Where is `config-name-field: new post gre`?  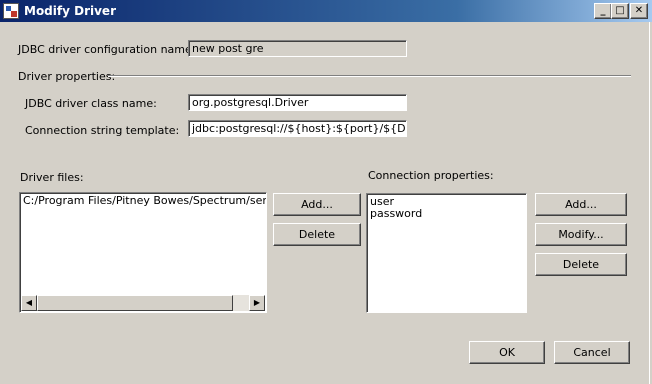
config-name-field: new post gre is located at coordinates (297, 48).